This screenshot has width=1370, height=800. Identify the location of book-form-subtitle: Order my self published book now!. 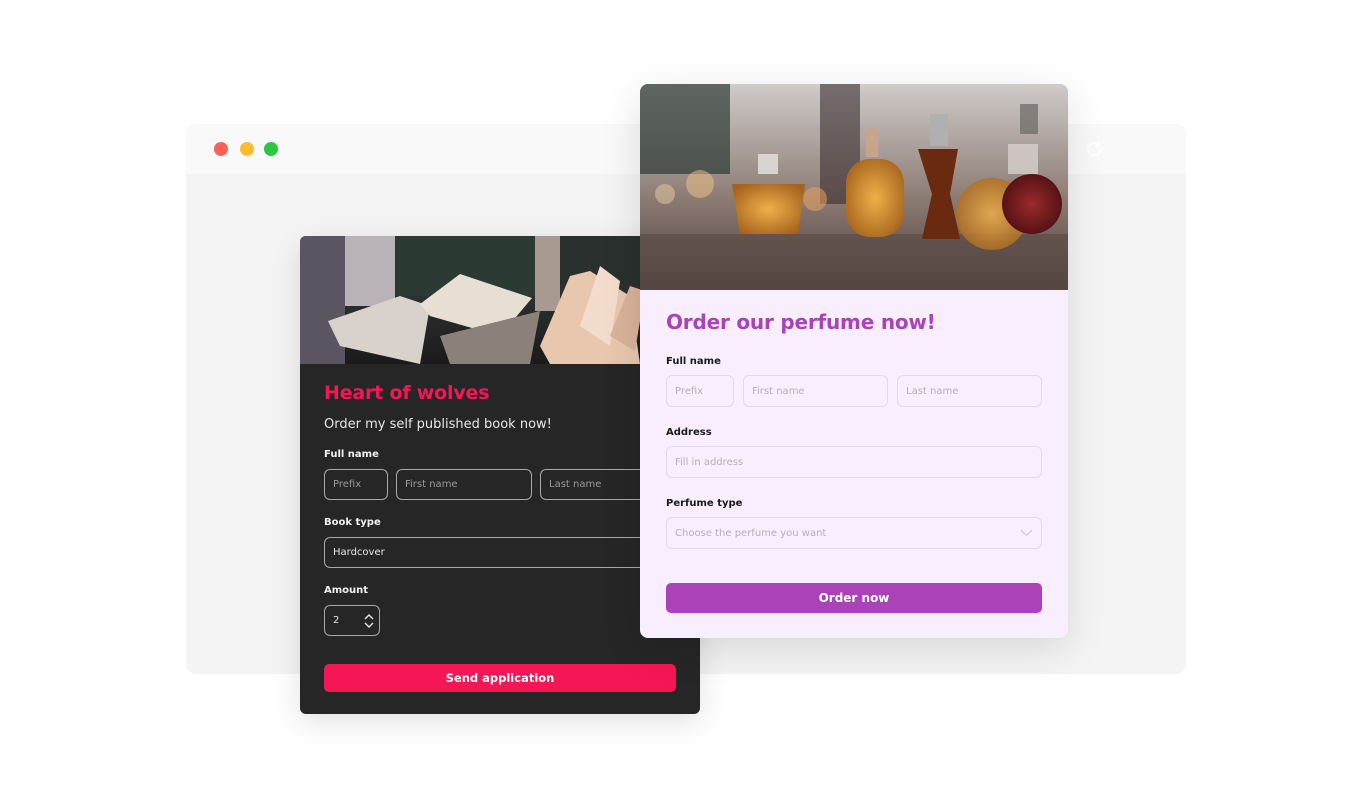
(438, 424).